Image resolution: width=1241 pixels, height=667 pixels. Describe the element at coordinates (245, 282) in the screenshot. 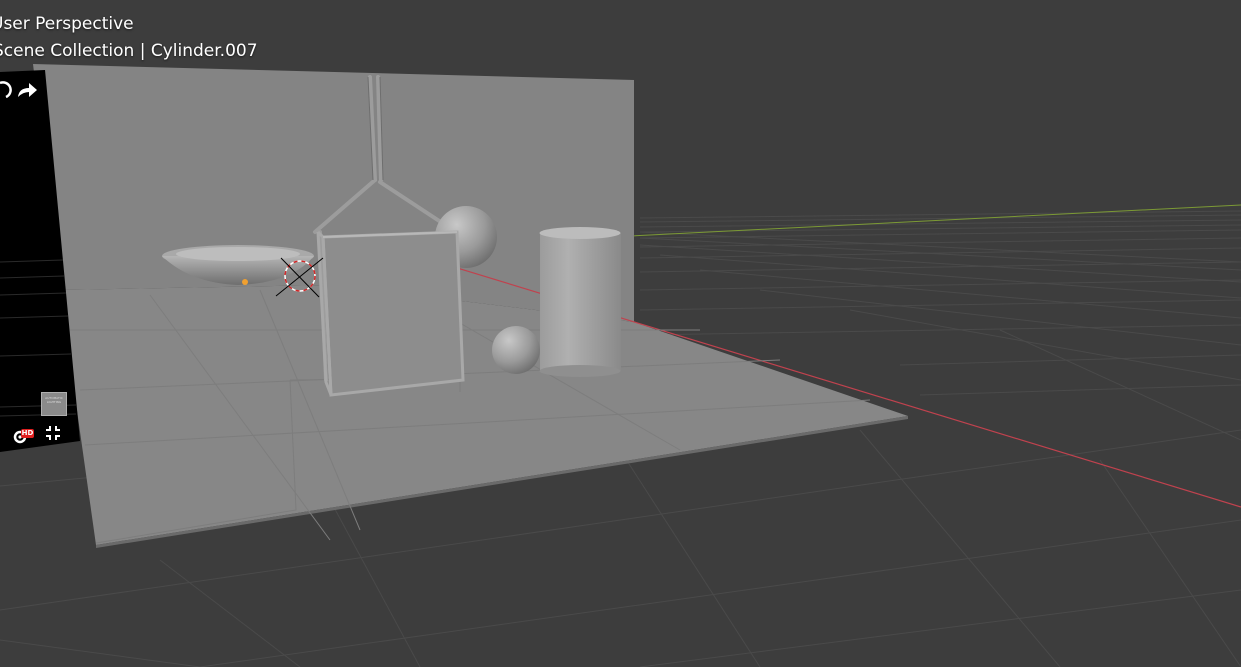

I see `object-origin-dot` at that location.